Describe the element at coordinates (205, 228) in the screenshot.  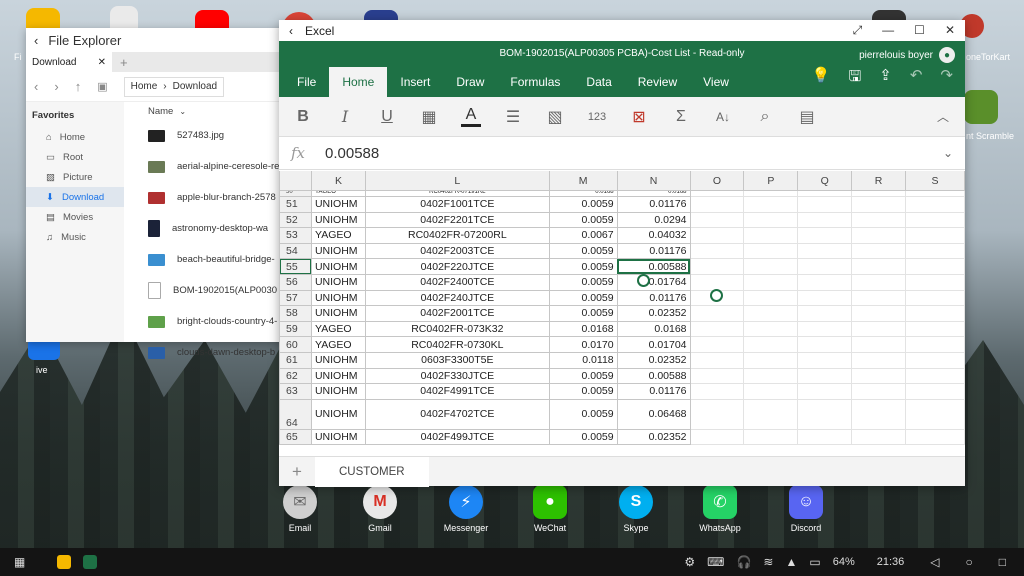
I see `file-row: astronomy-desktop-wa` at that location.